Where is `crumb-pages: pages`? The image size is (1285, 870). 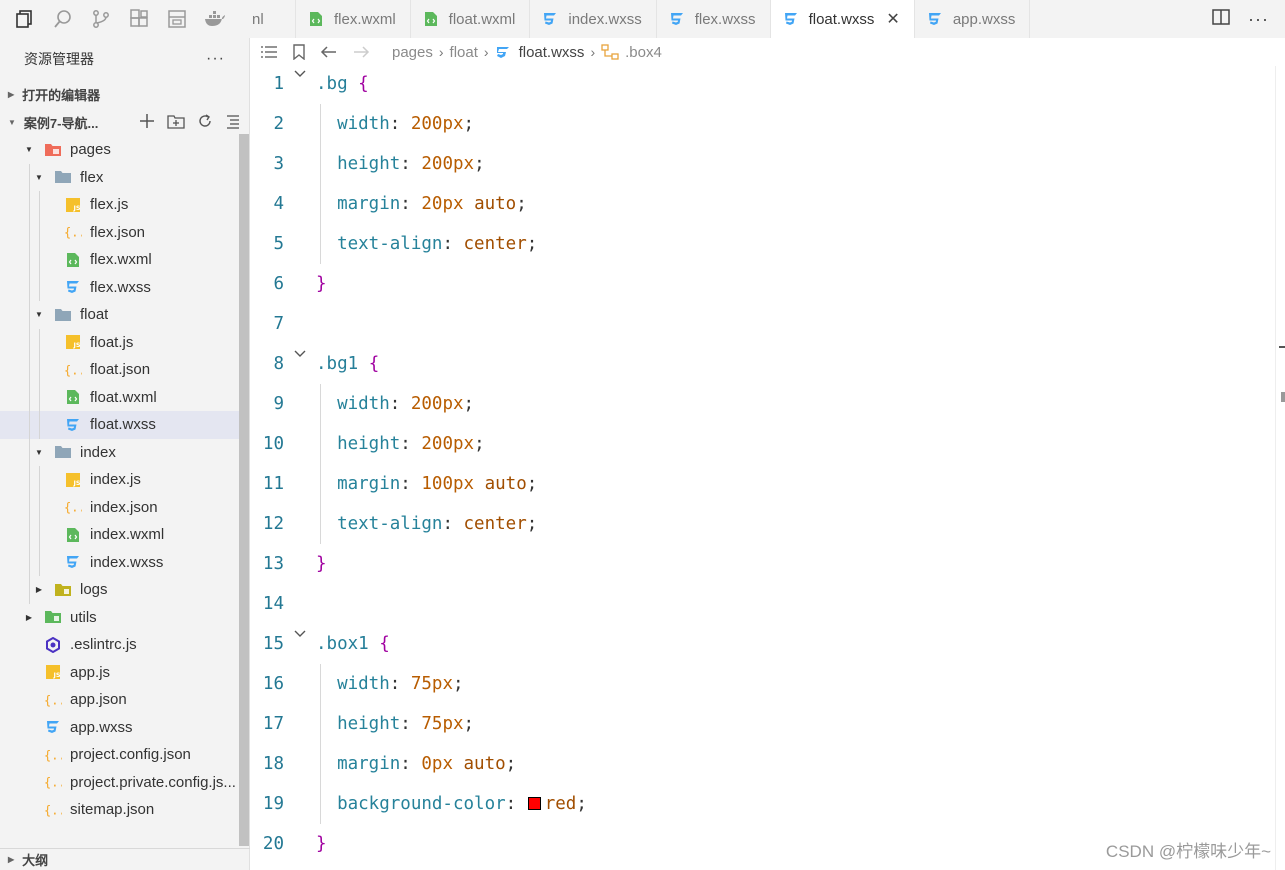
crumb-pages: pages is located at coordinates (412, 52).